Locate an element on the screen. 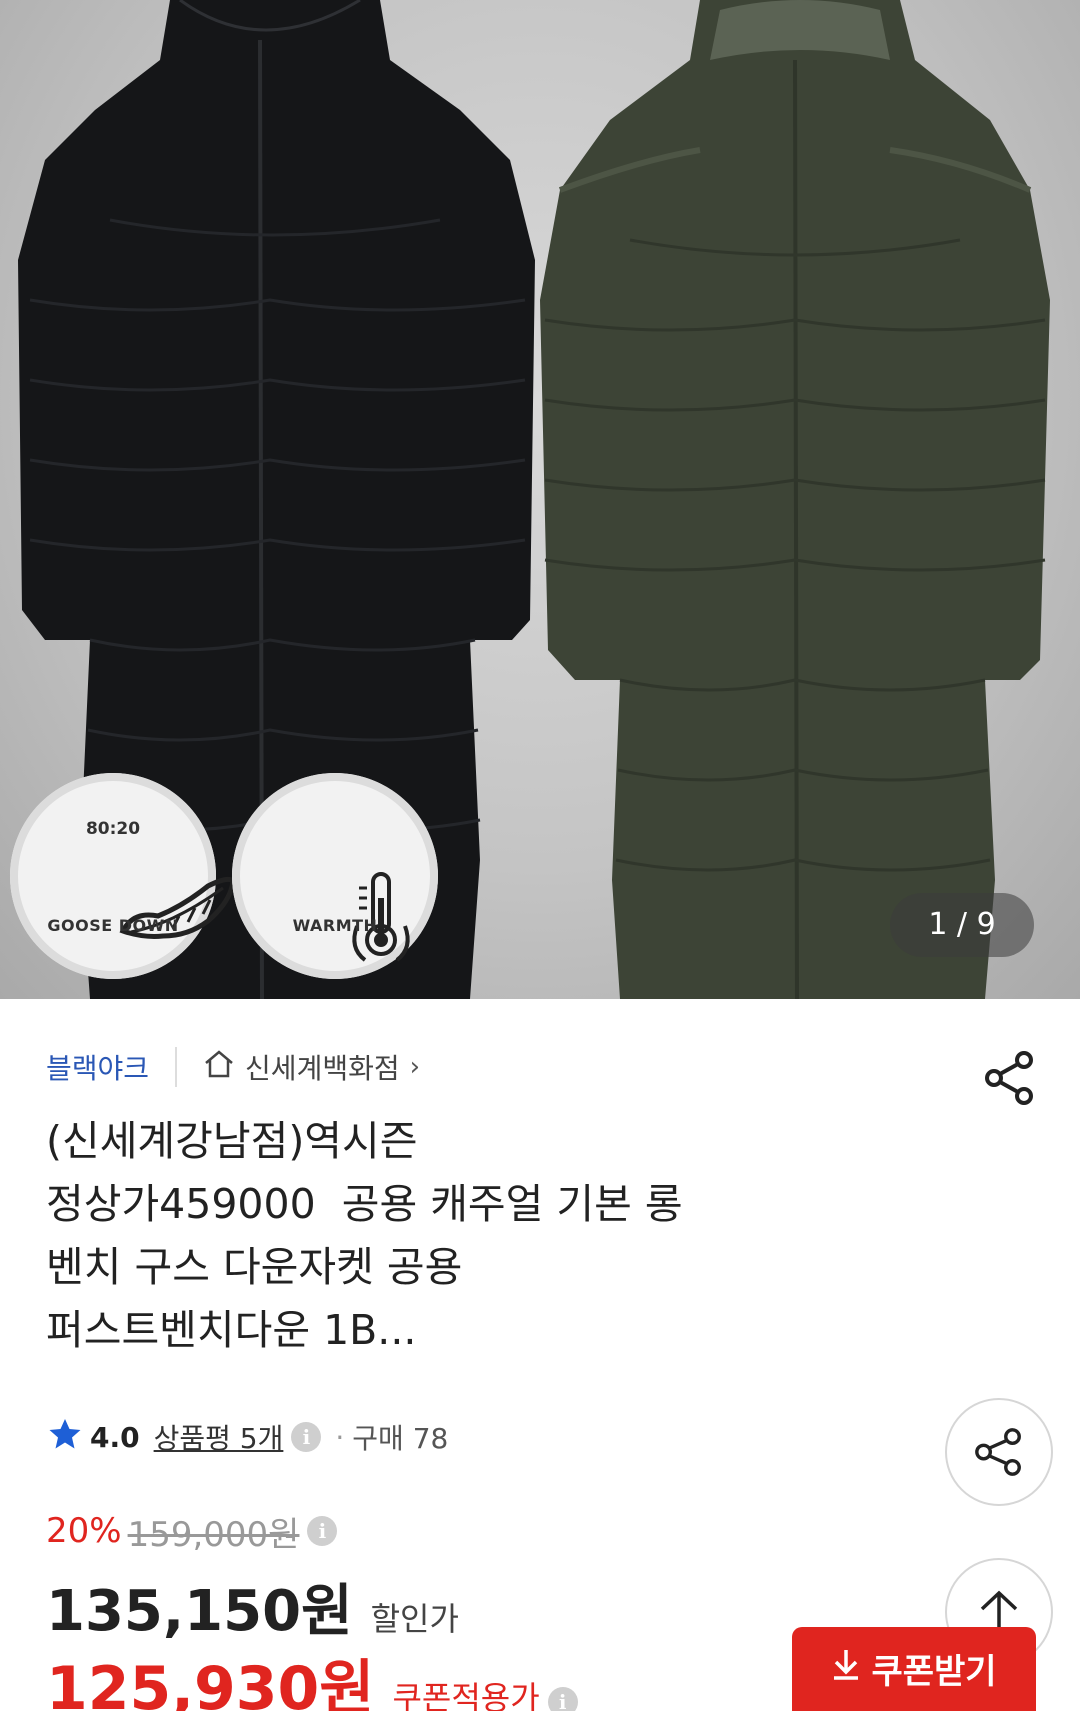  rating-row: 4.0 상품평 5개 i · 구매 78 is located at coordinates (248, 1437).